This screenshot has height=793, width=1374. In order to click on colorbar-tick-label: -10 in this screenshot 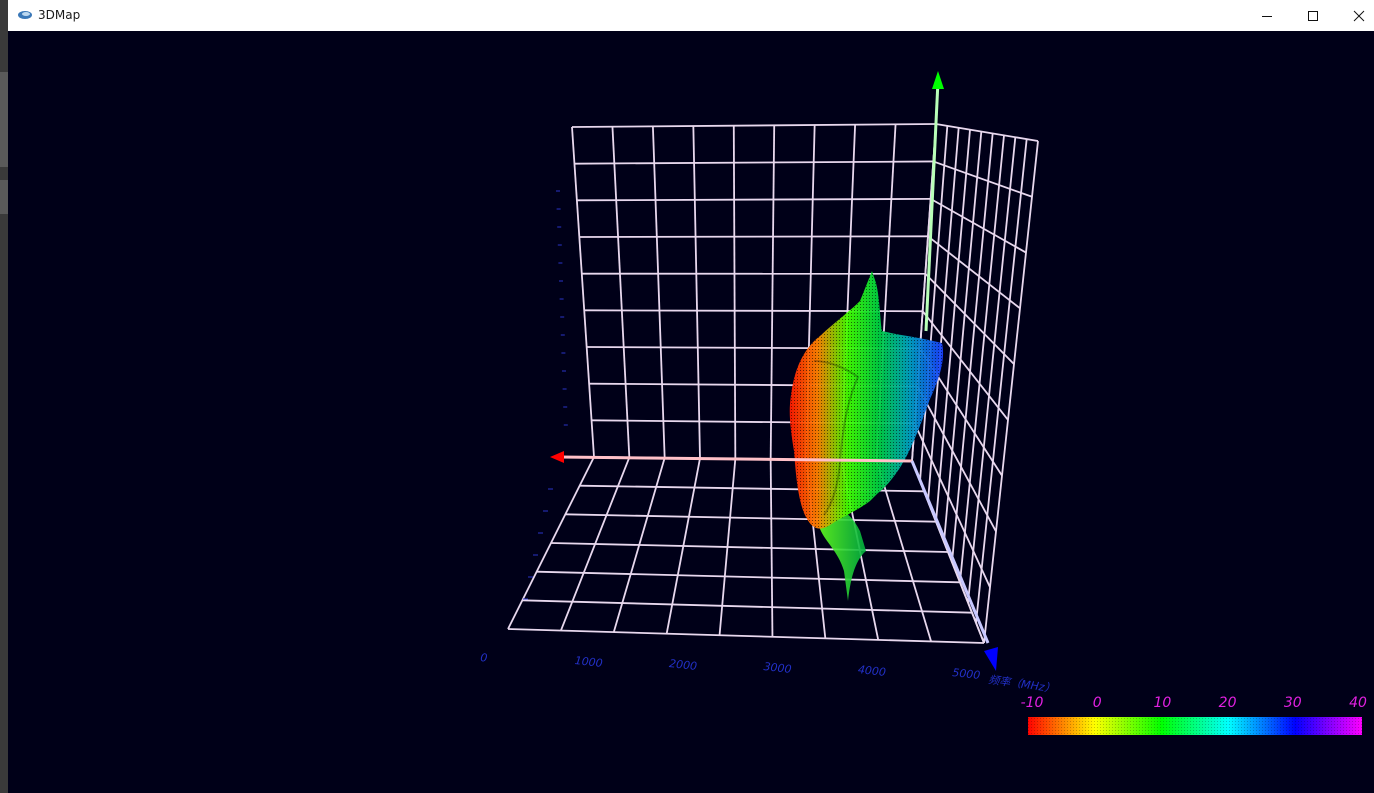, I will do `click(1032, 703)`.